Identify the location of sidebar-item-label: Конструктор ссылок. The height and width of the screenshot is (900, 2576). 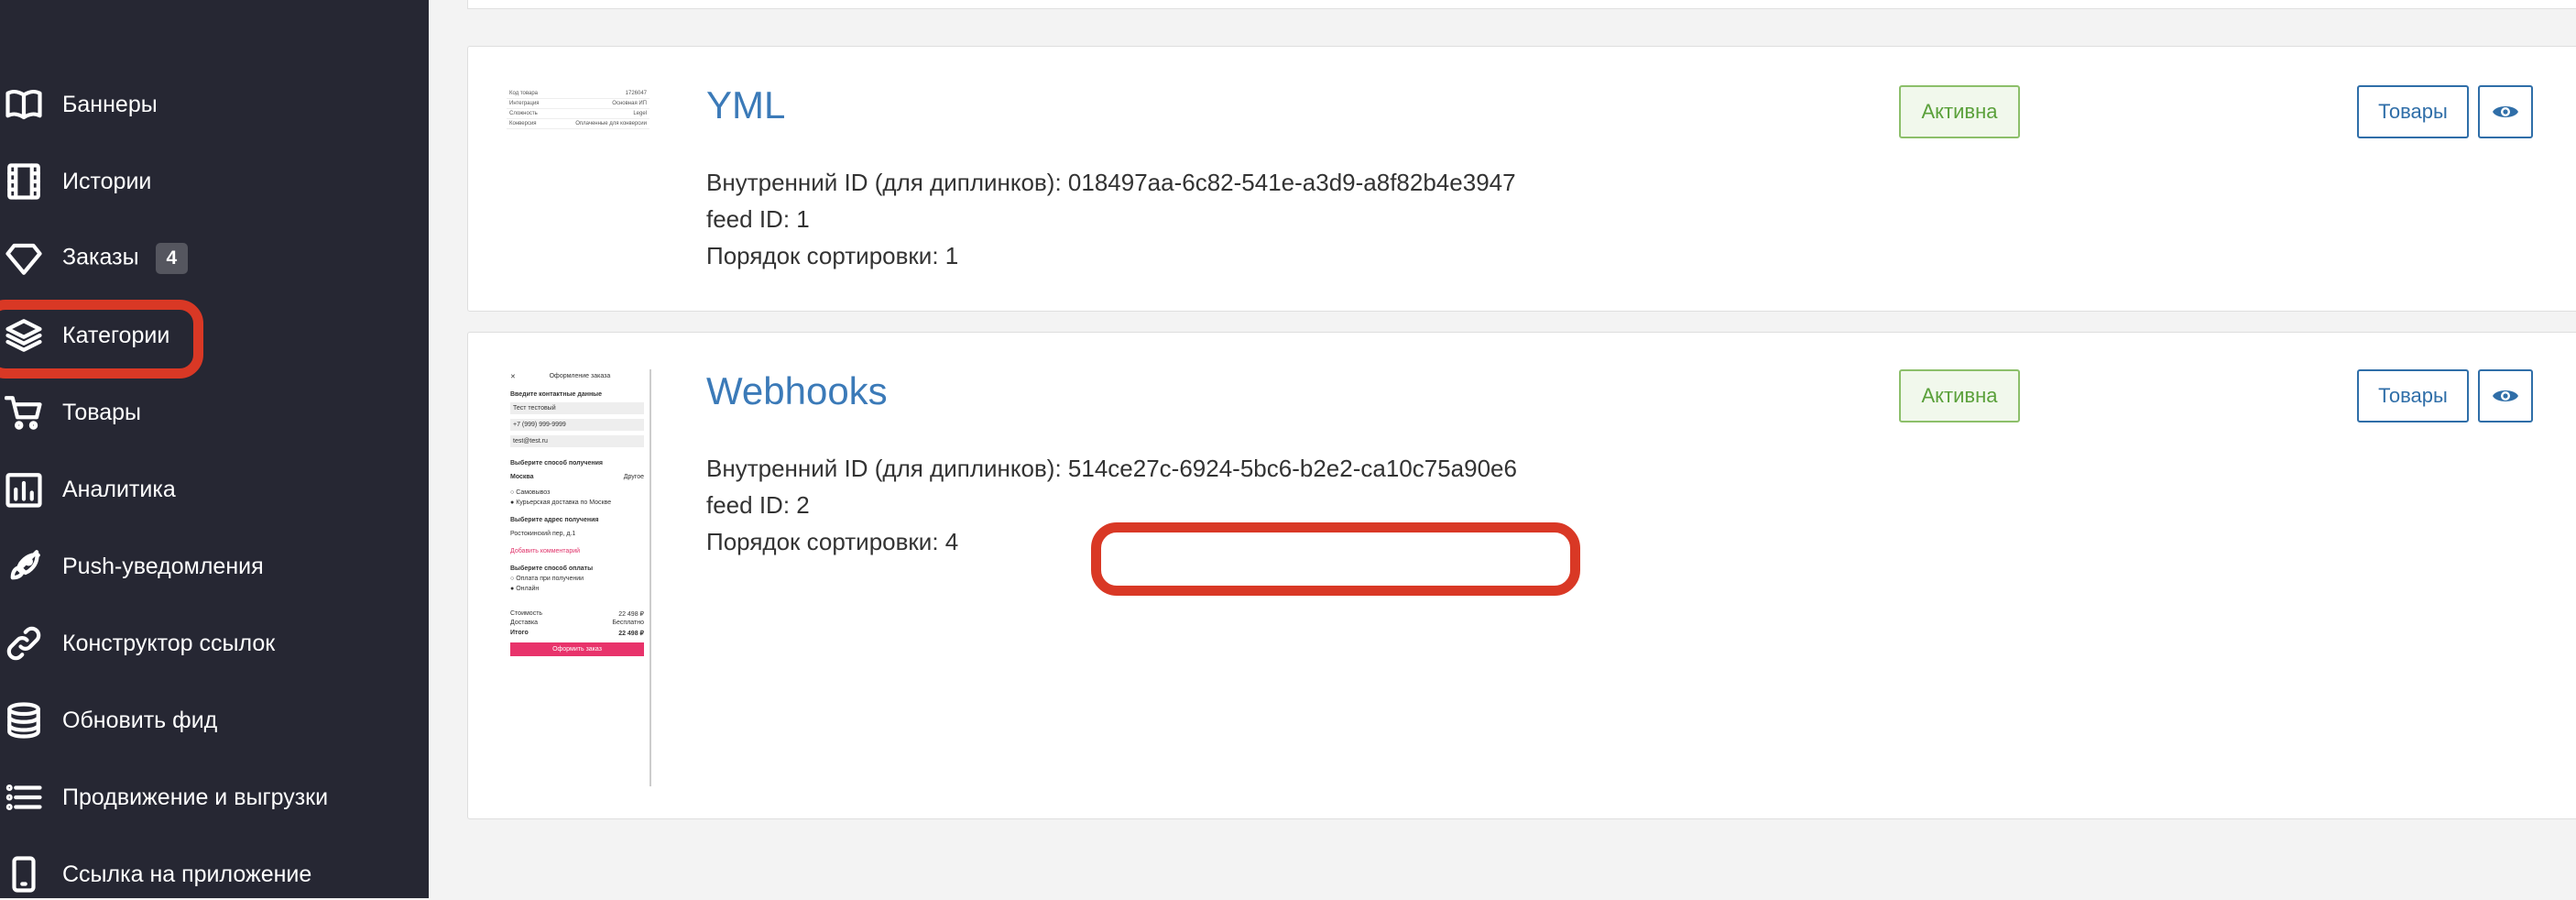
(169, 643).